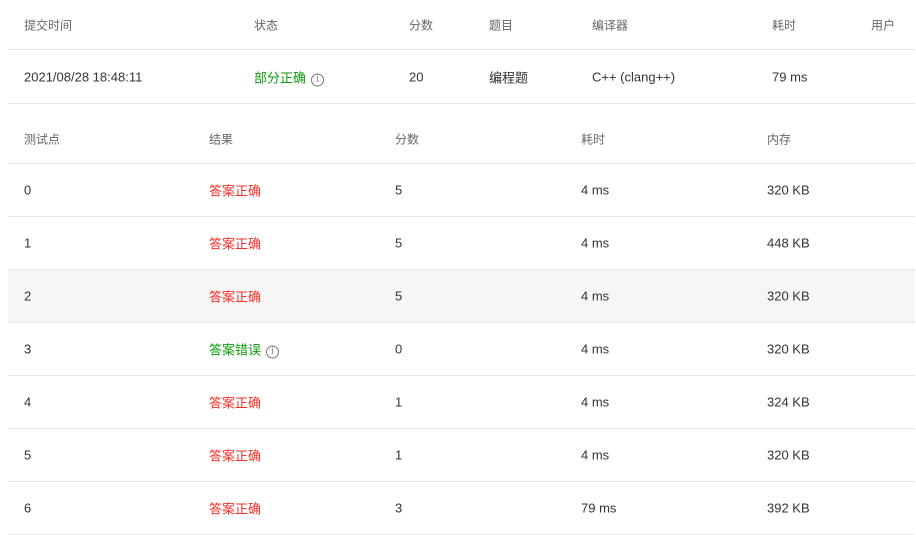 Image resolution: width=916 pixels, height=535 pixels. What do you see at coordinates (42, 139) in the screenshot?
I see `header-testcase: 测试点` at bounding box center [42, 139].